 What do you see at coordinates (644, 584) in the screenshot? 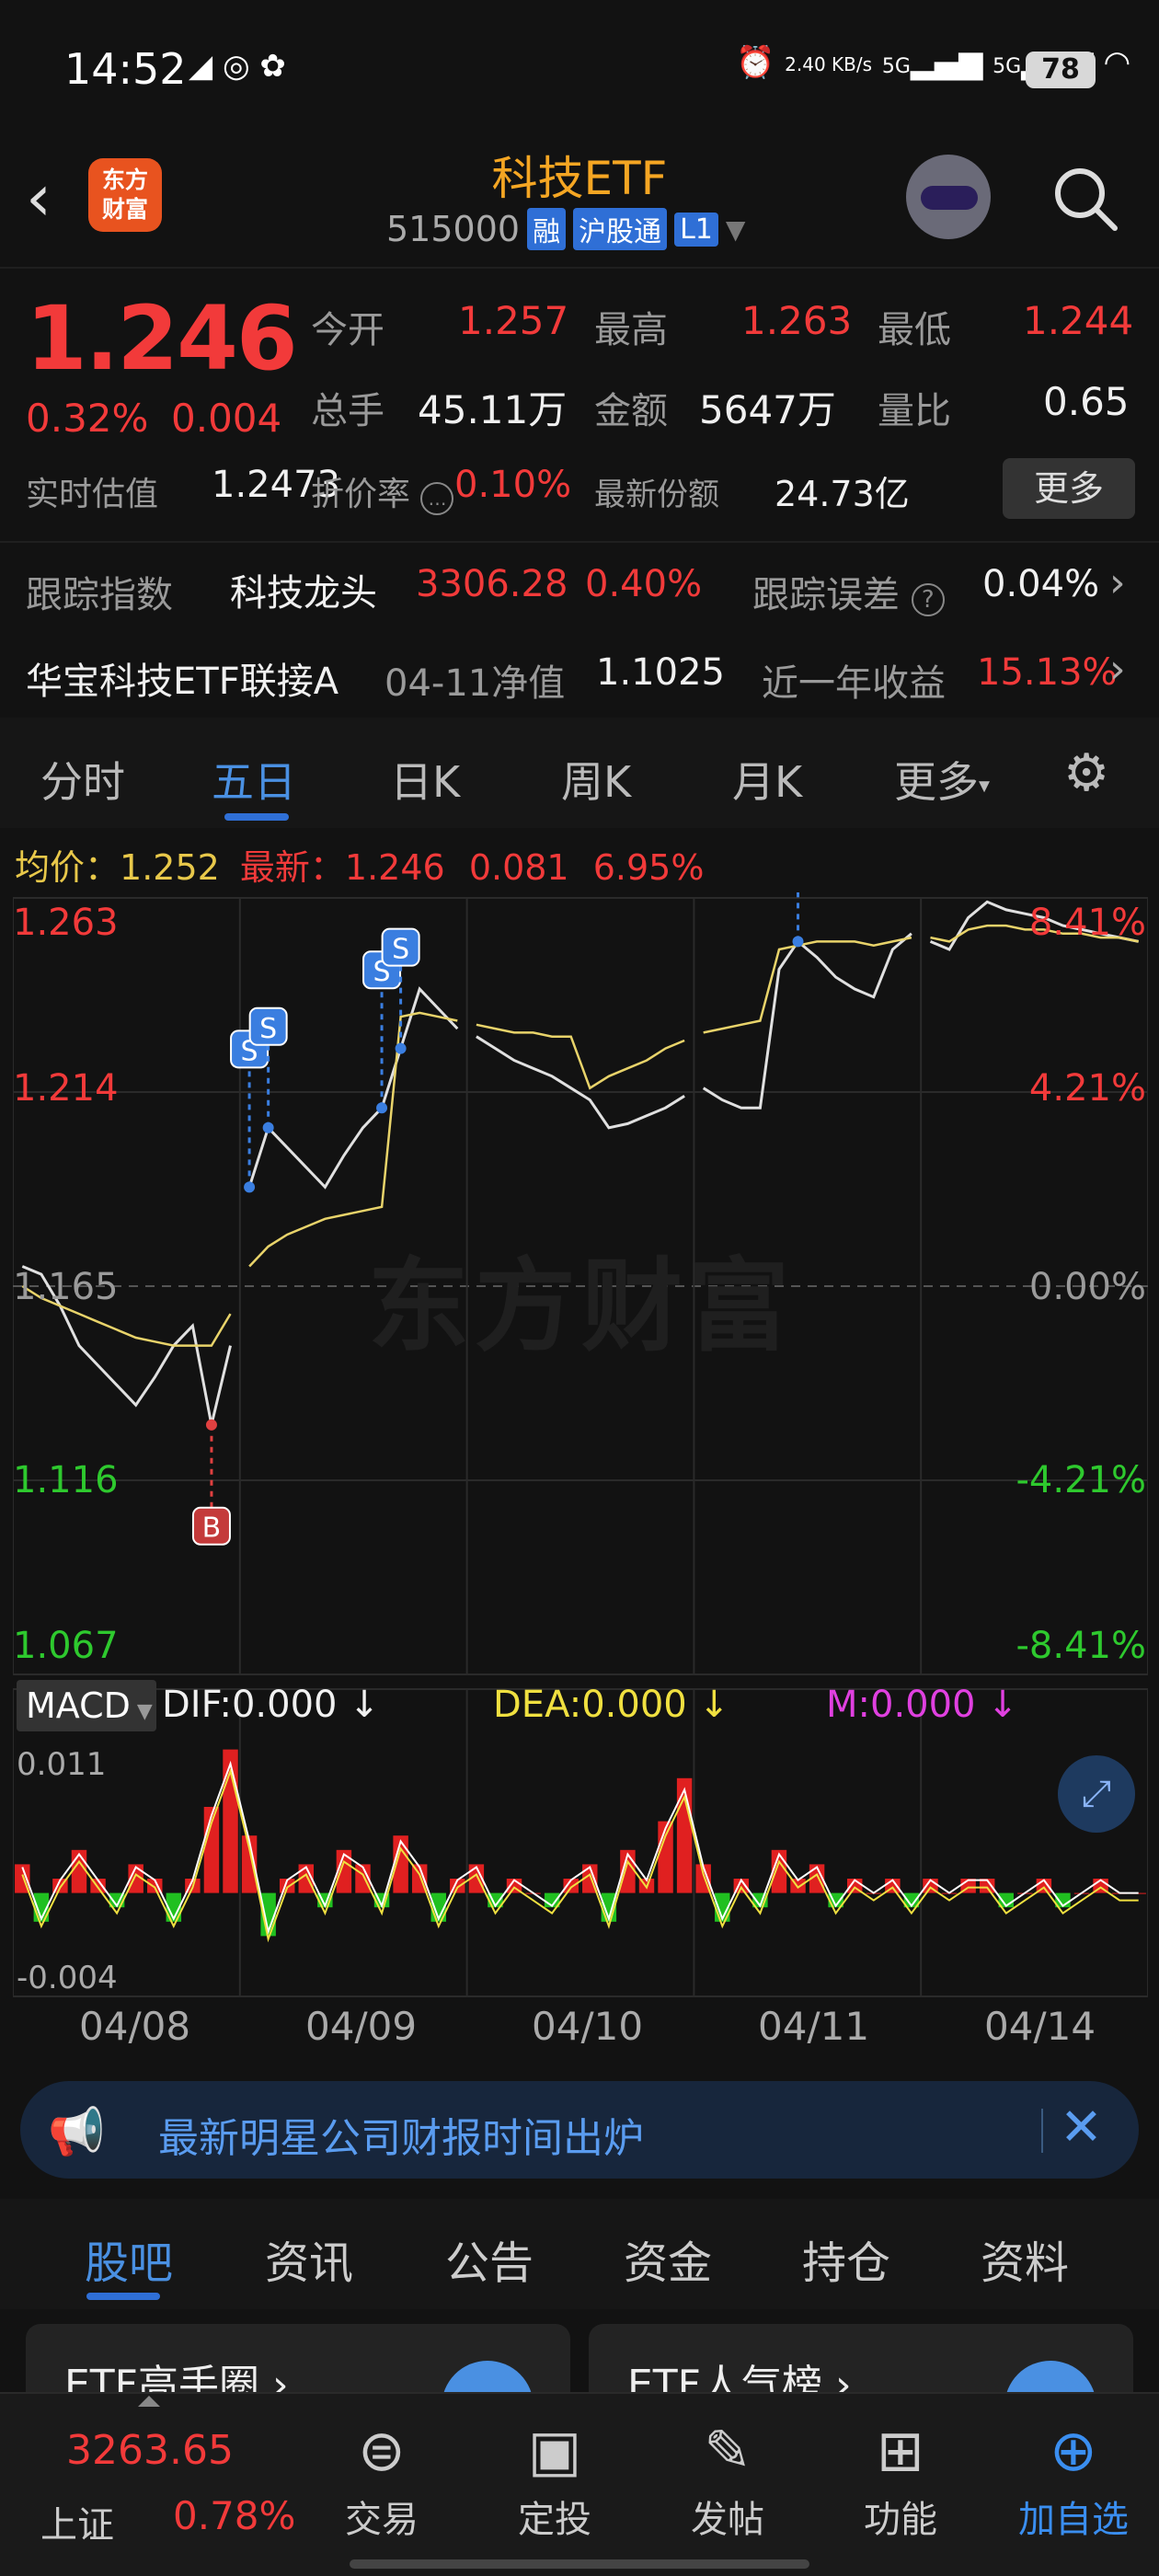
I see `track-index-pct: 0.40%` at bounding box center [644, 584].